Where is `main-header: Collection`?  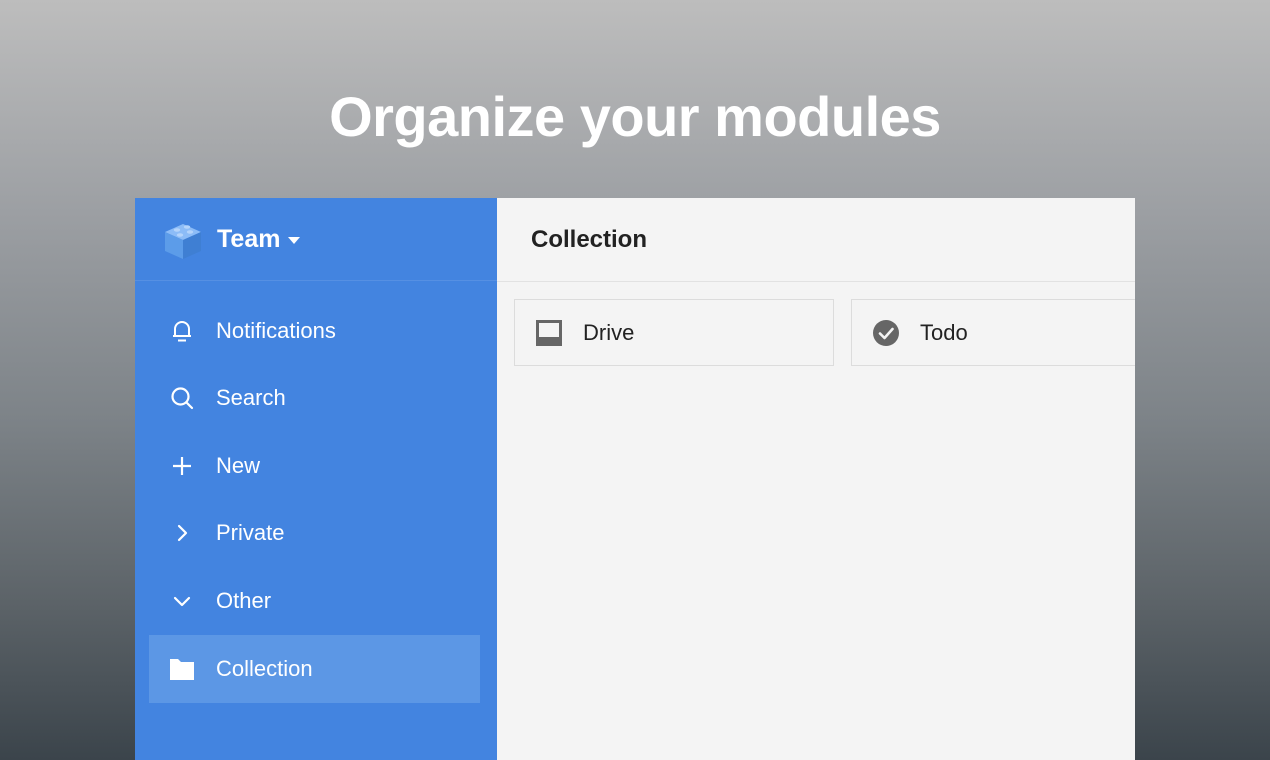 main-header: Collection is located at coordinates (816, 240).